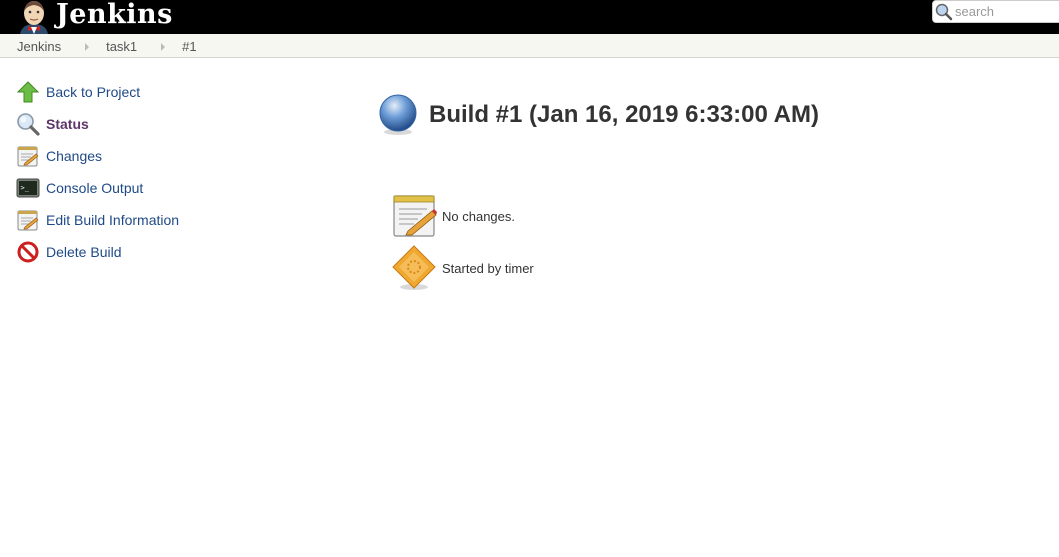 Image resolution: width=1059 pixels, height=557 pixels. I want to click on jenkins-butler-logo-icon, so click(34, 17).